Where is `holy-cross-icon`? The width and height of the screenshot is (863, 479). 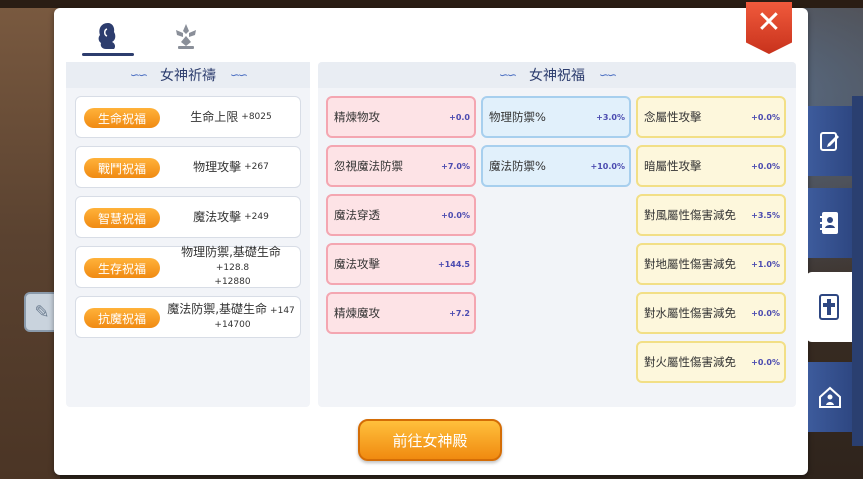 holy-cross-icon is located at coordinates (829, 307).